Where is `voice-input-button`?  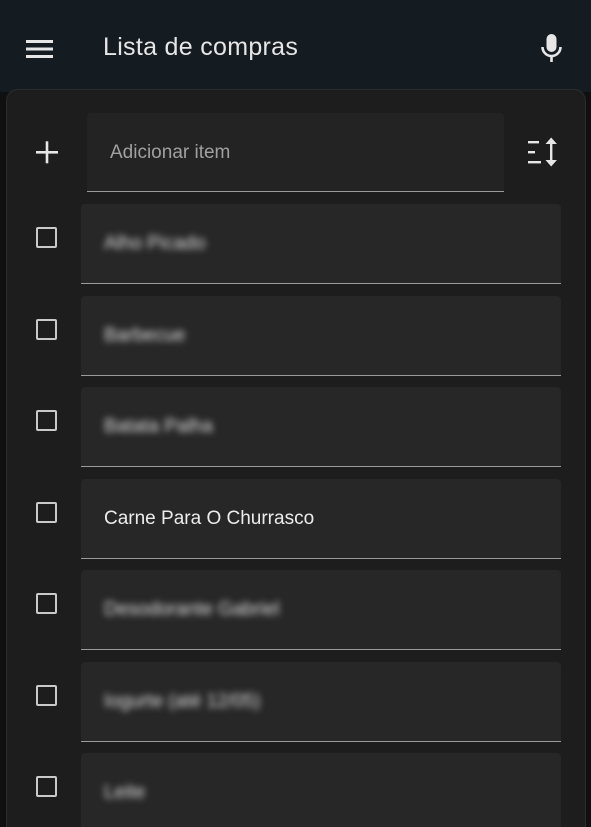
voice-input-button is located at coordinates (552, 48).